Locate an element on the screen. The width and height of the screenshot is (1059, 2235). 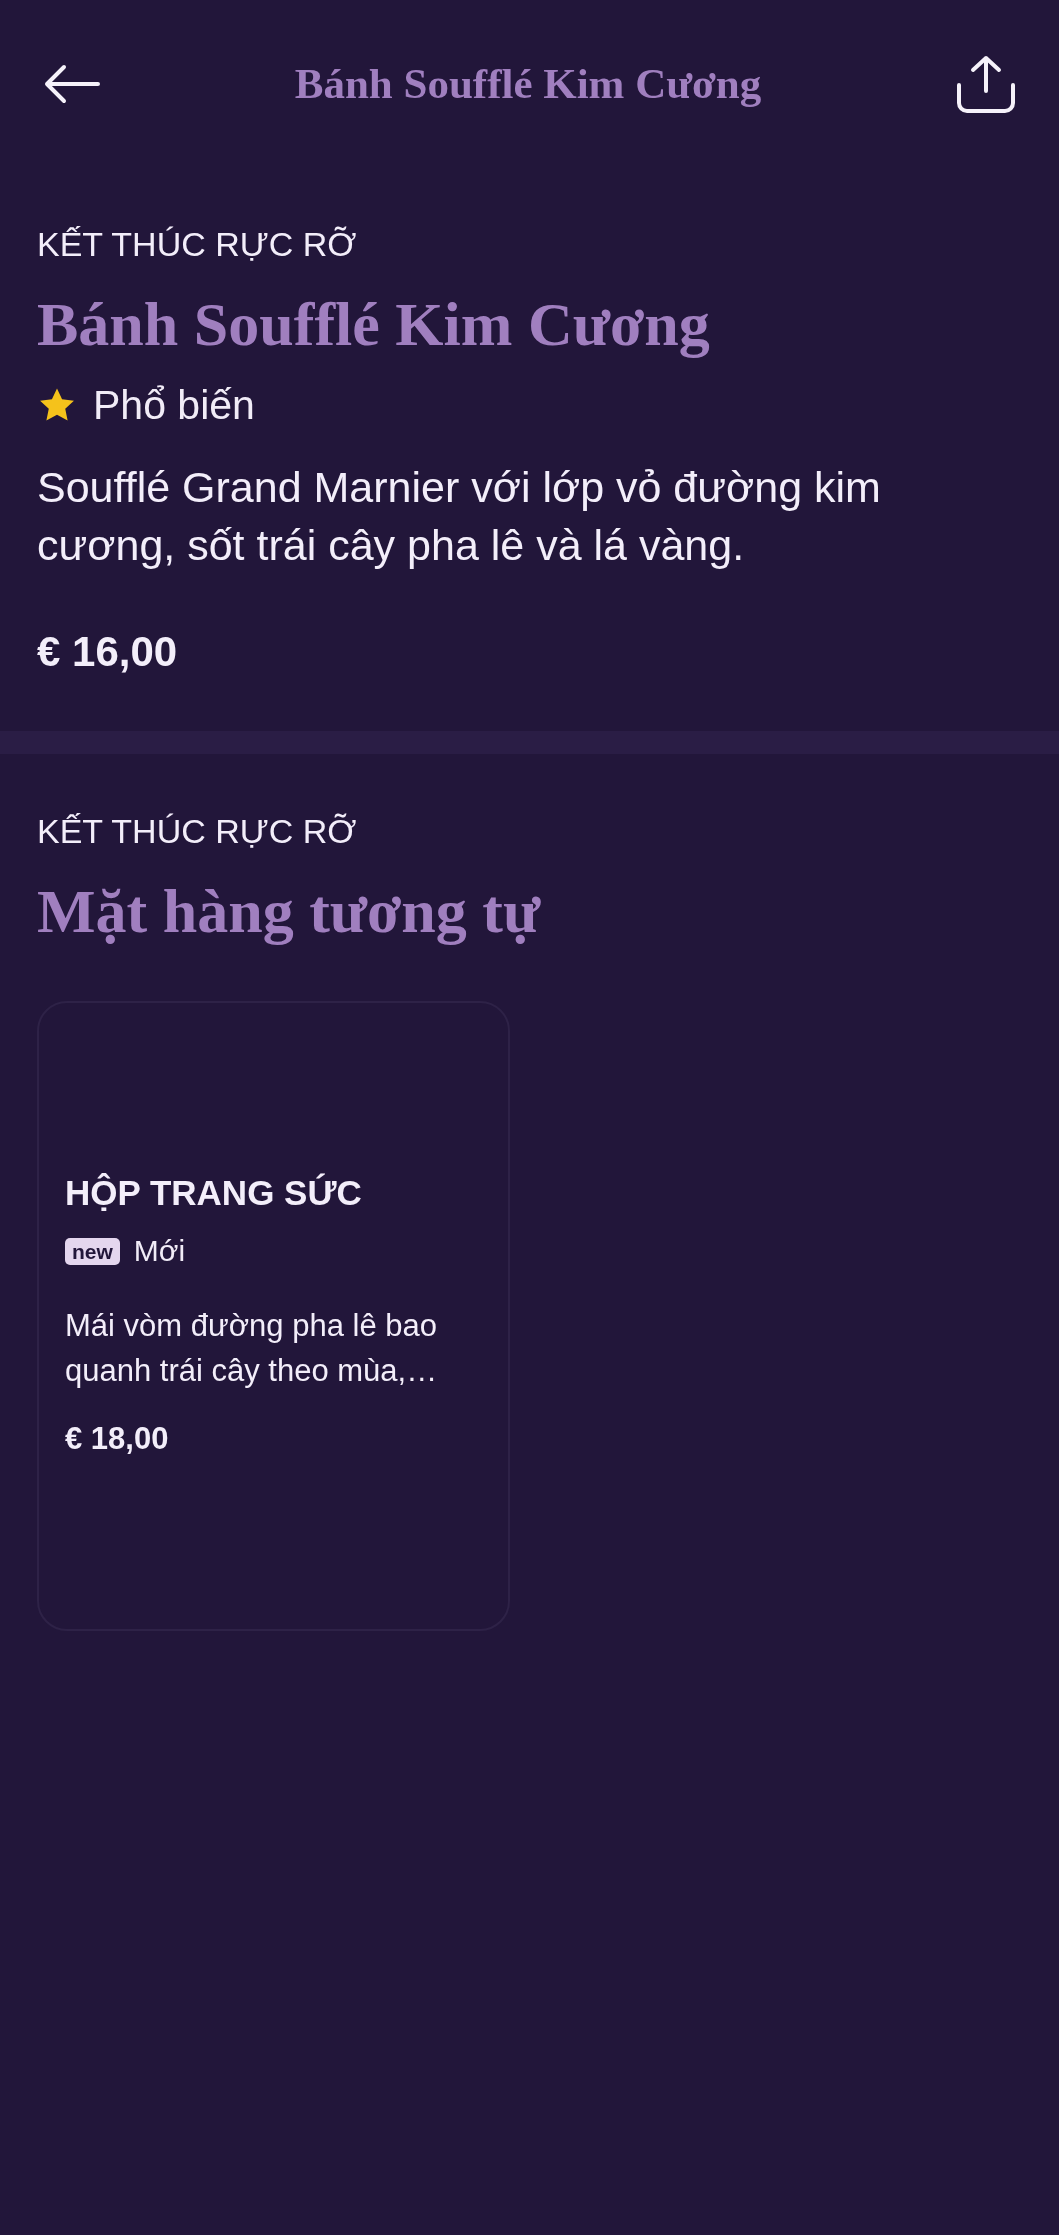
new-badge: new is located at coordinates (92, 1251).